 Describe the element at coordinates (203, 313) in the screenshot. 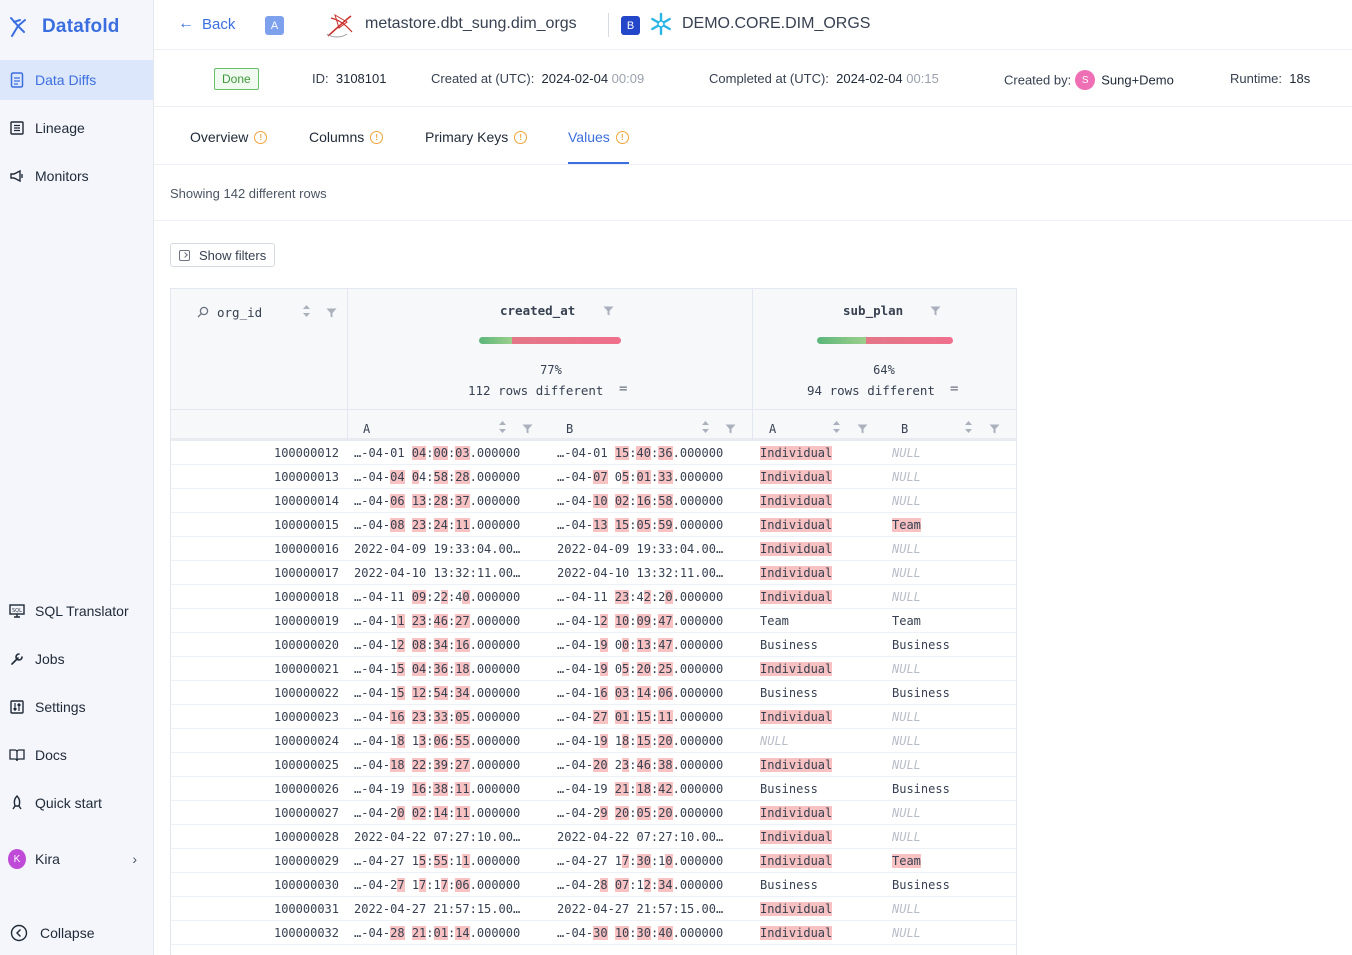

I see `search-icon` at that location.